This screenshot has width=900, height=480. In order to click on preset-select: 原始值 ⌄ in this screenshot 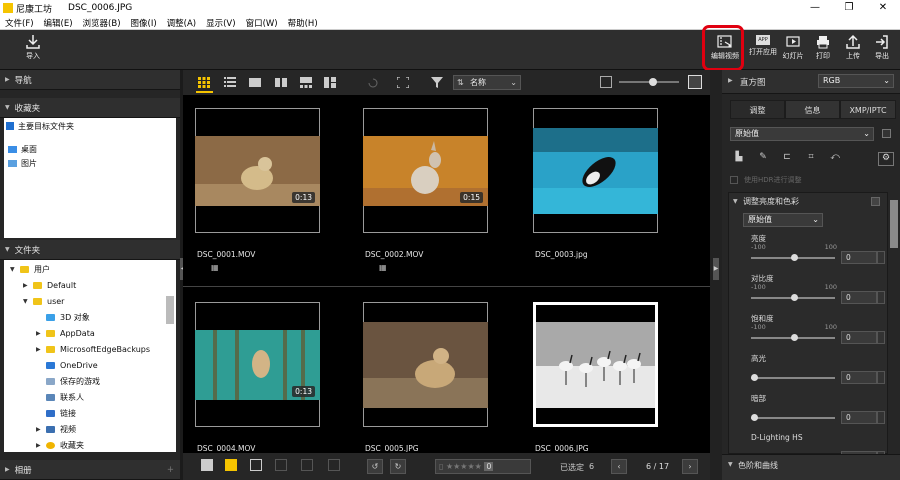, I will do `click(802, 134)`.